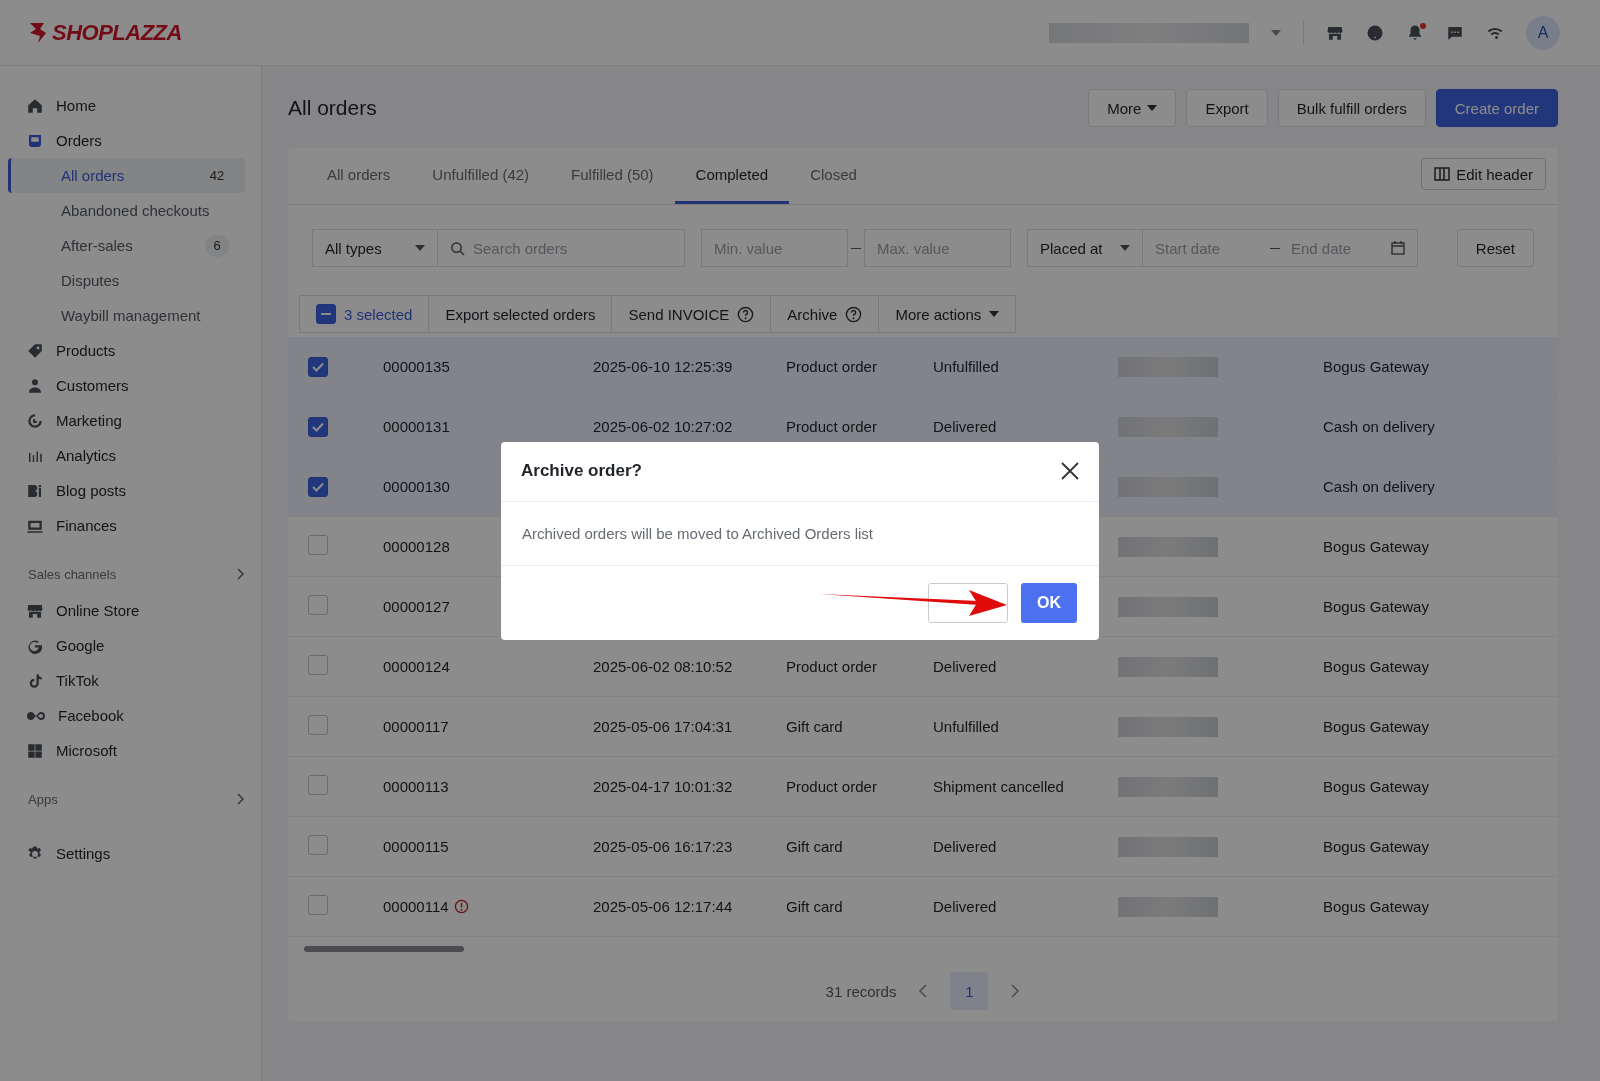 This screenshot has width=1600, height=1081. What do you see at coordinates (122, 853) in the screenshot?
I see `sidebar-item: Settings` at bounding box center [122, 853].